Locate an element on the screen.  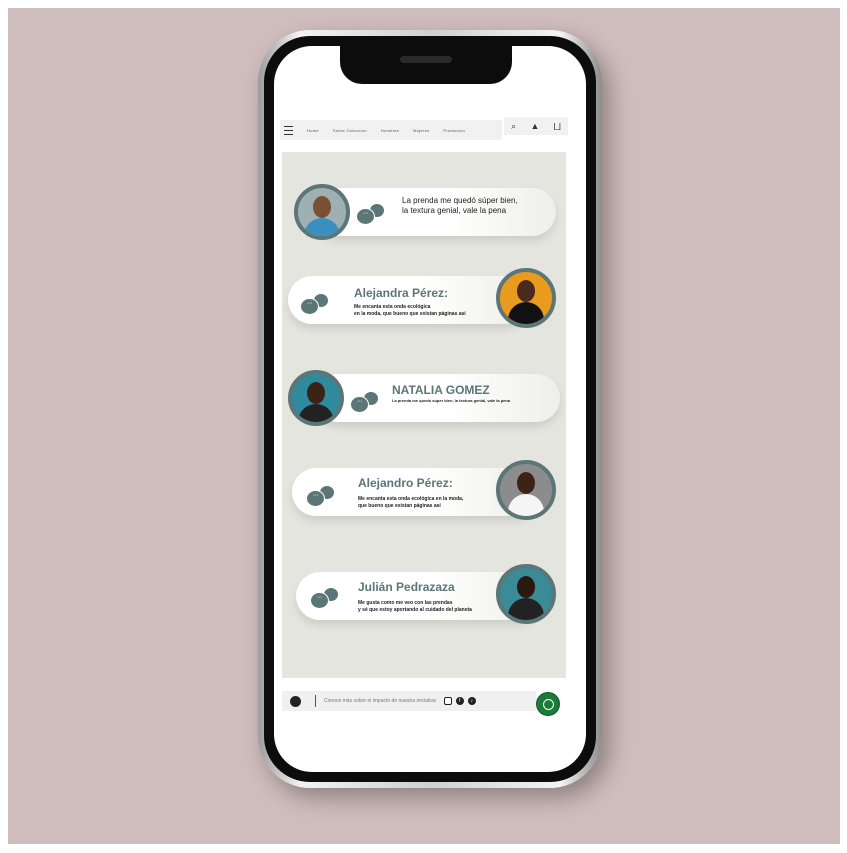
nav-link-hombres: Hombres is located at coordinates (390, 130).